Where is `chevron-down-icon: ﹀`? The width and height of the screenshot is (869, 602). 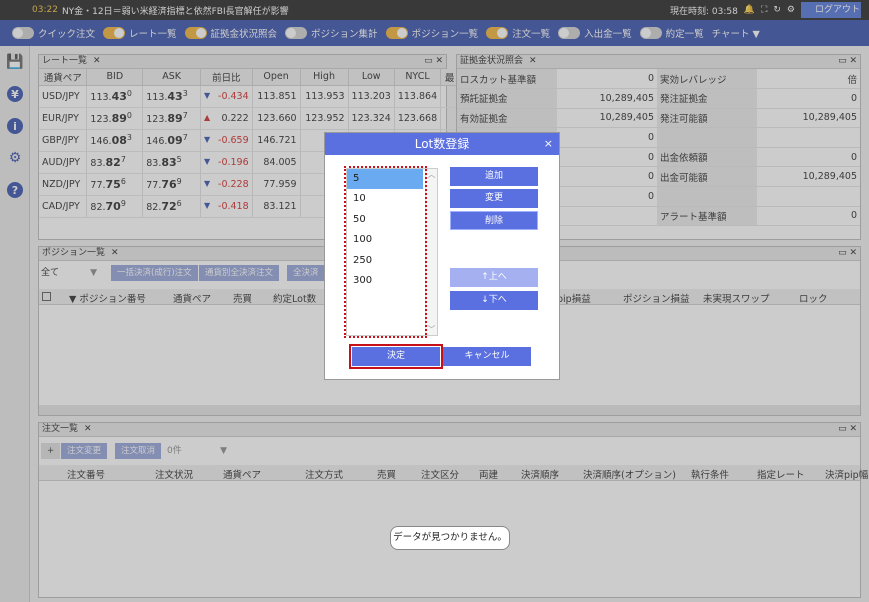 chevron-down-icon: ﹀ is located at coordinates (431, 329).